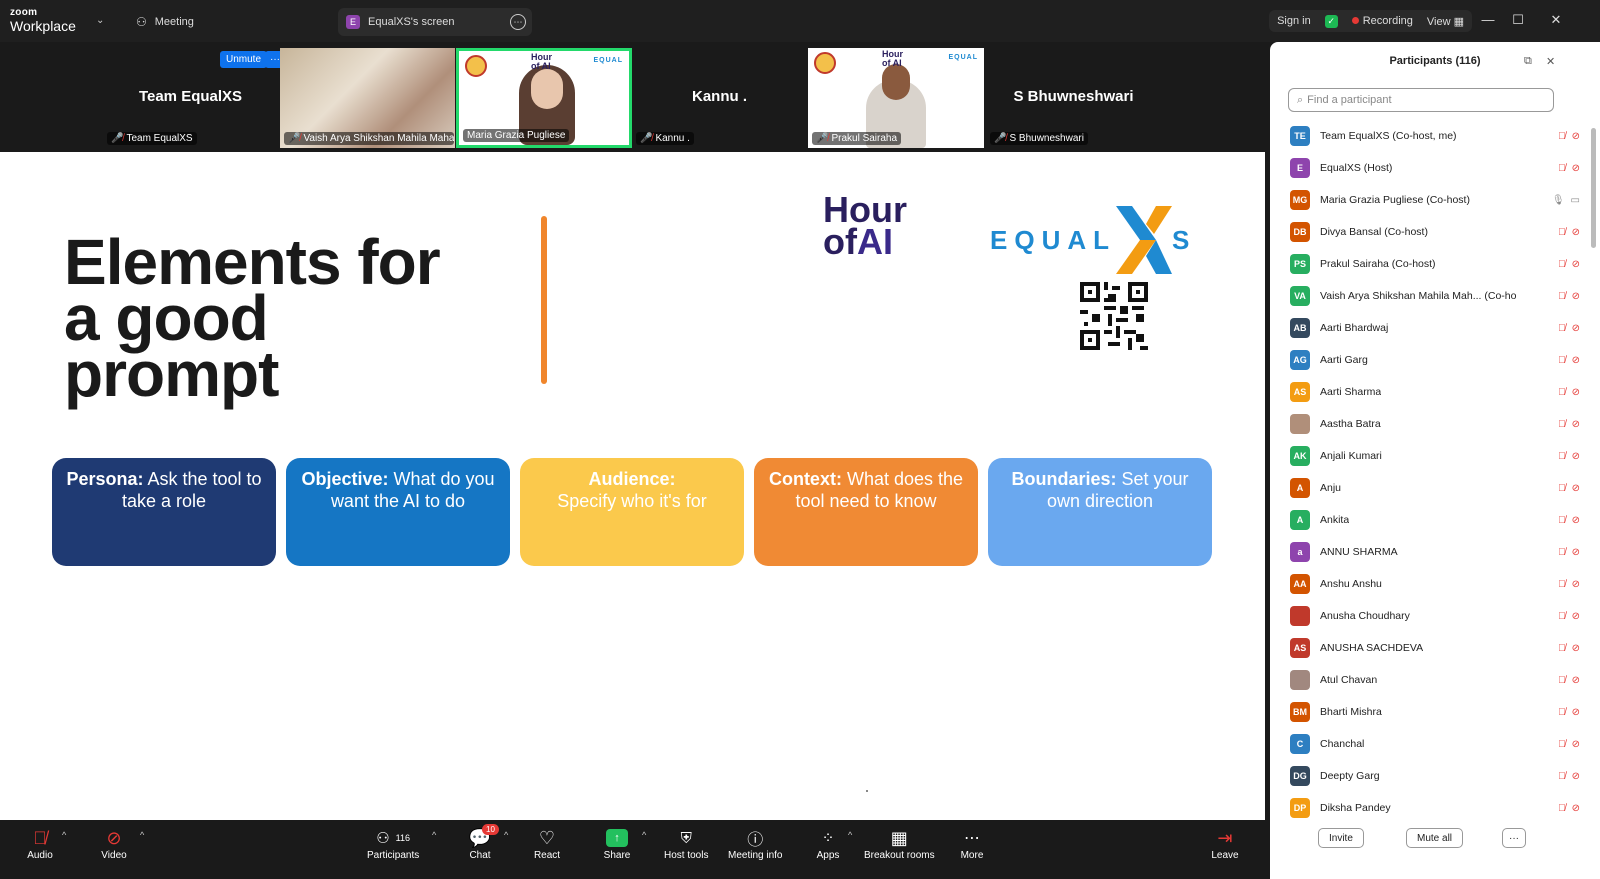  What do you see at coordinates (1435, 392) in the screenshot?
I see `participant-row: AS Aarti Sharma 🎙̸ ⊘` at bounding box center [1435, 392].